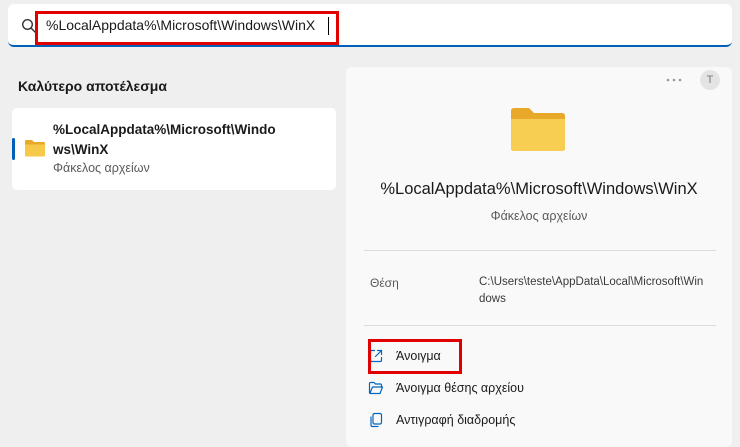 Image resolution: width=740 pixels, height=447 pixels. I want to click on best-match-heading: Καλύτερο αποτέλεσμα, so click(92, 86).